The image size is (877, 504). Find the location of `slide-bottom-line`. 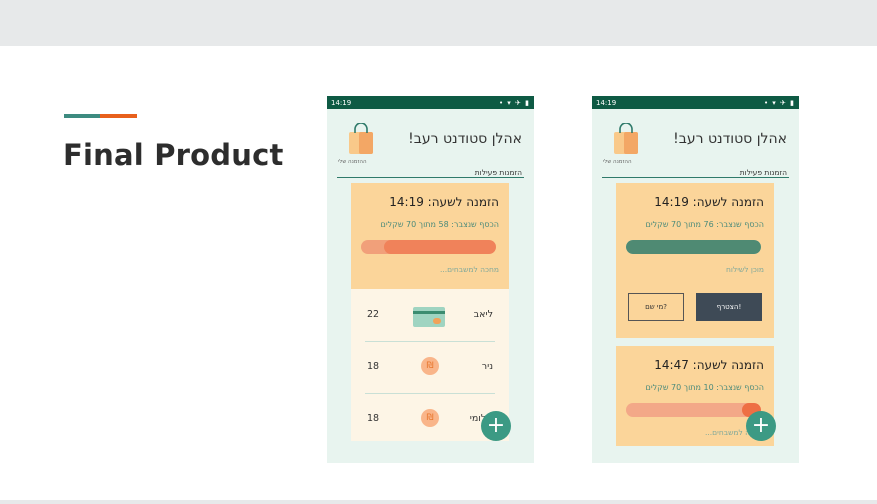

slide-bottom-line is located at coordinates (438, 502).